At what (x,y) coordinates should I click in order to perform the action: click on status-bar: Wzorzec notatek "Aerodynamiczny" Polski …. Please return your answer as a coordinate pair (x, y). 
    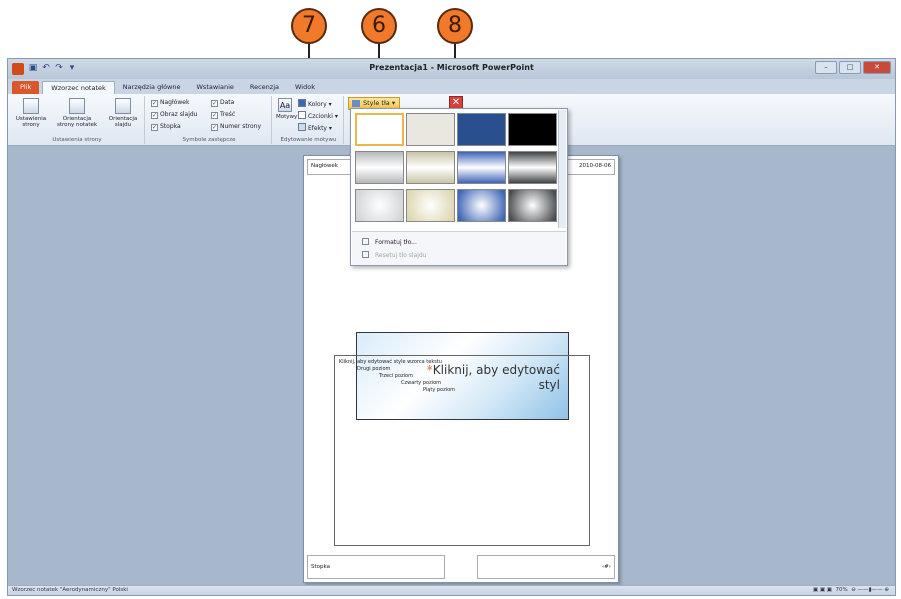
    Looking at the image, I should click on (451, 590).